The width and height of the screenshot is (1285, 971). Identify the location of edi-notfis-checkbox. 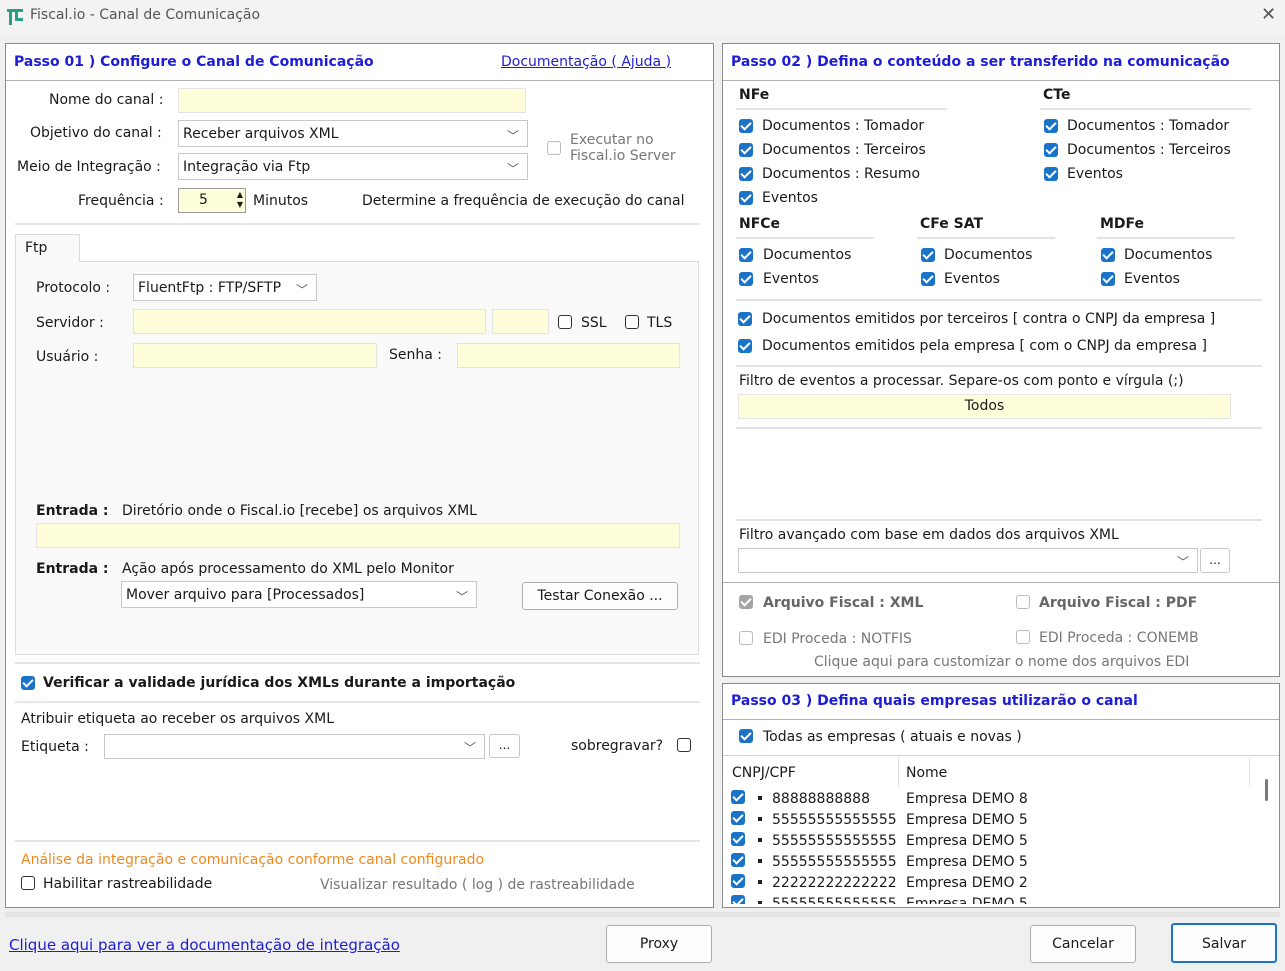
(746, 638).